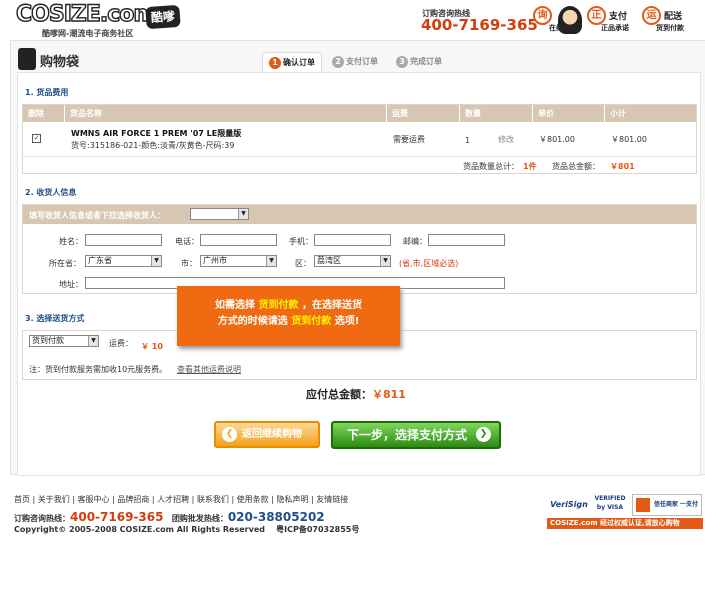  I want to click on cosize-logo: COSIZE.com, so click(86, 14).